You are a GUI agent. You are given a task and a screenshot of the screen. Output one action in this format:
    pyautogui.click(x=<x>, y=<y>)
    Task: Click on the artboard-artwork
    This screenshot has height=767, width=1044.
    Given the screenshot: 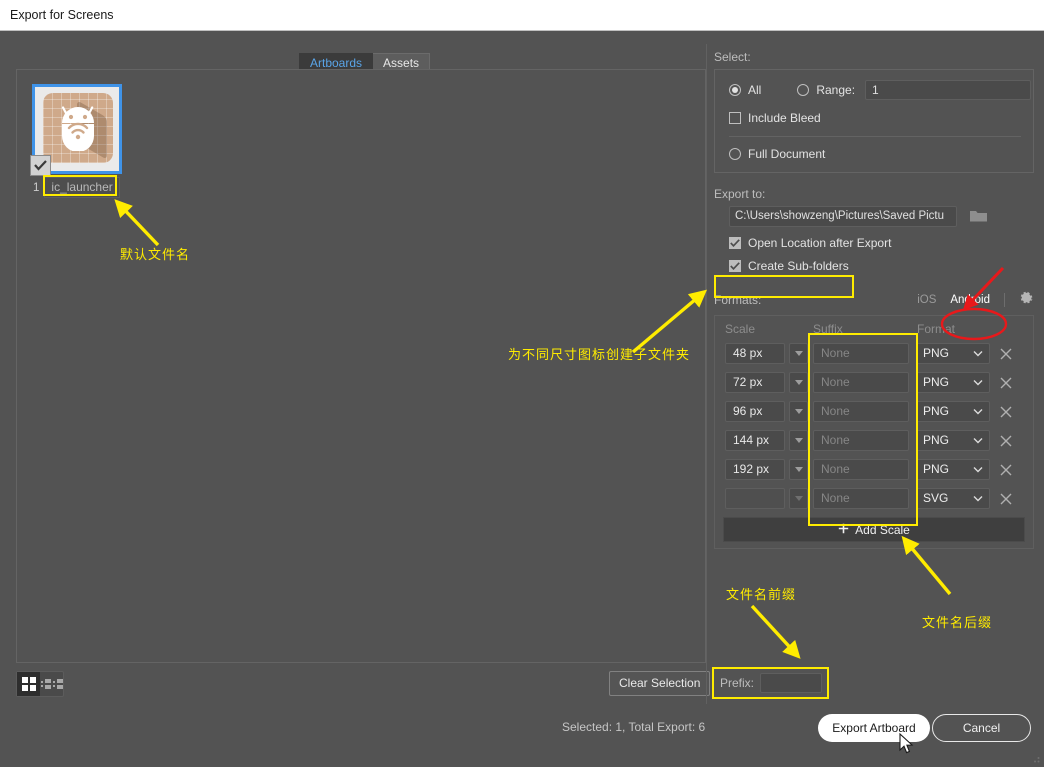 What is the action you would take?
    pyautogui.click(x=78, y=128)
    